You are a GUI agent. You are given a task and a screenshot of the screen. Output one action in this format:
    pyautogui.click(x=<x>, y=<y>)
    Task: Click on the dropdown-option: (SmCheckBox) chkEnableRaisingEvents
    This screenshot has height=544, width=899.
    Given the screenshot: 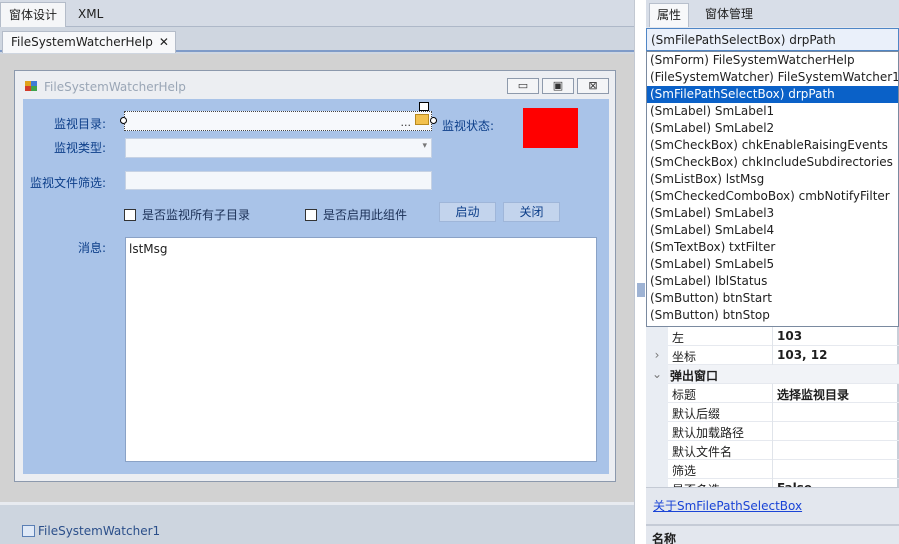 What is the action you would take?
    pyautogui.click(x=772, y=145)
    